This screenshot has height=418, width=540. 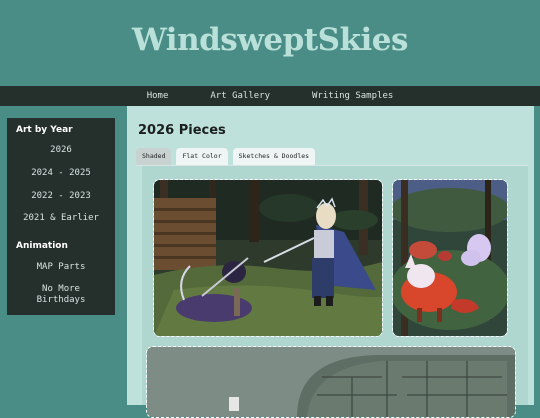 I want to click on art-by-year-heading: Art by Year, so click(x=44, y=130).